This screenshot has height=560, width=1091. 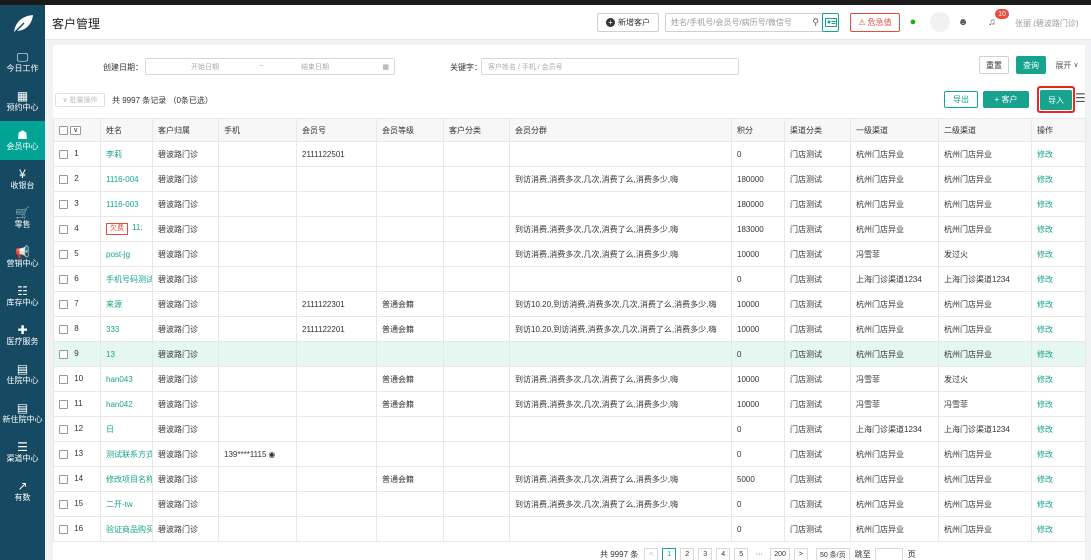 I want to click on customer-name-link: post-jg, so click(x=118, y=254).